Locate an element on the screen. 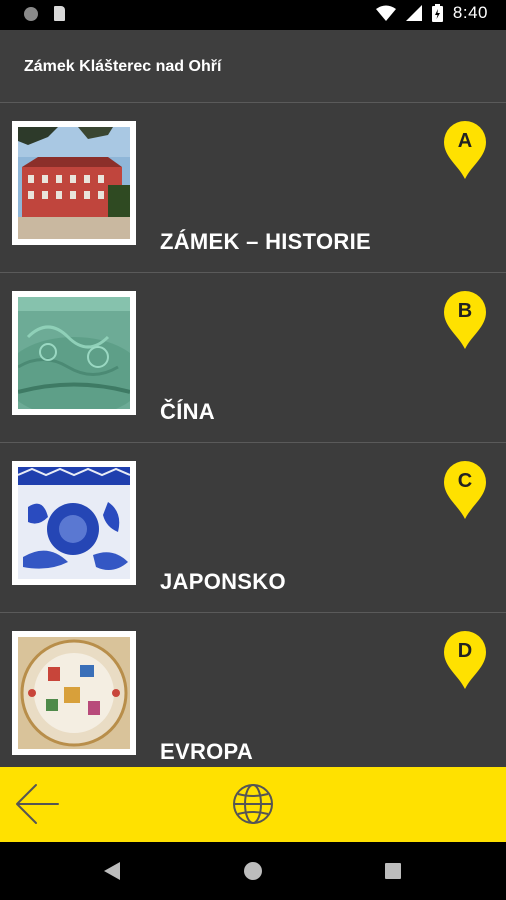  item-label: ZÁMEK – HISTORIE is located at coordinates (265, 241).